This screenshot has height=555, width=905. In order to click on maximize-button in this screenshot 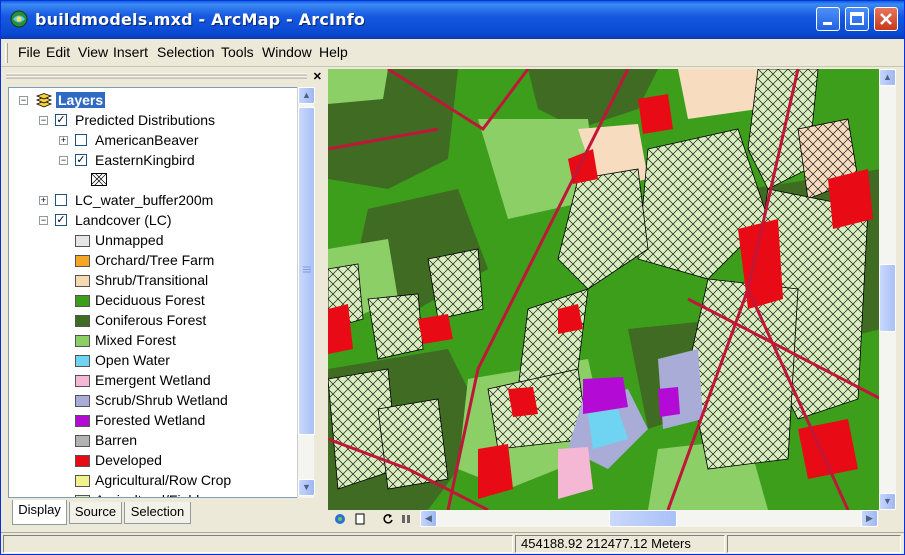, I will do `click(857, 19)`.